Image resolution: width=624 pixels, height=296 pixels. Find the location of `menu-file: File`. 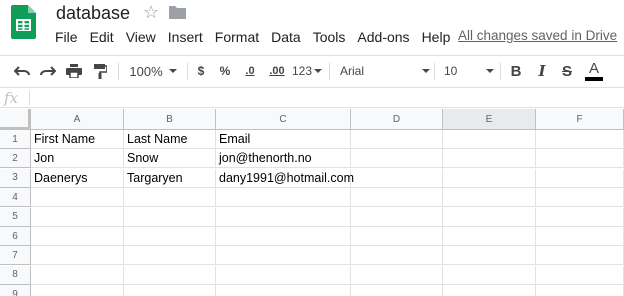

menu-file: File is located at coordinates (66, 37).